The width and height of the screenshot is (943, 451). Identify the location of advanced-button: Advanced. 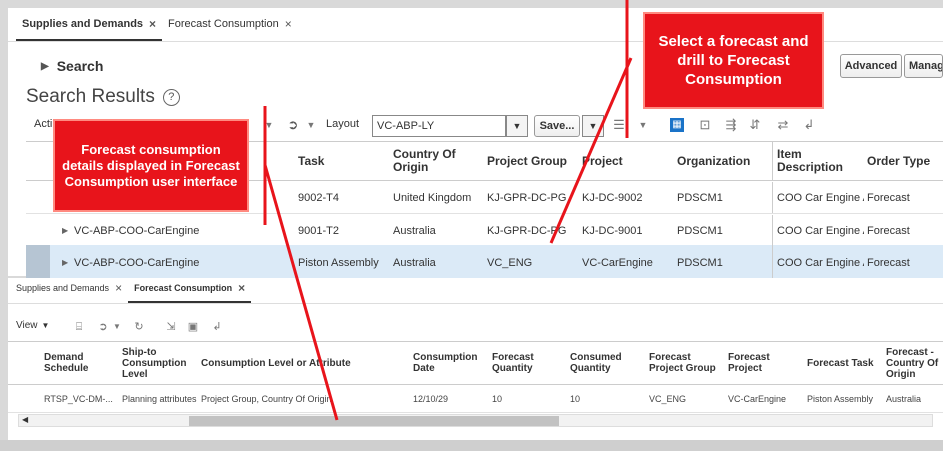
(871, 66).